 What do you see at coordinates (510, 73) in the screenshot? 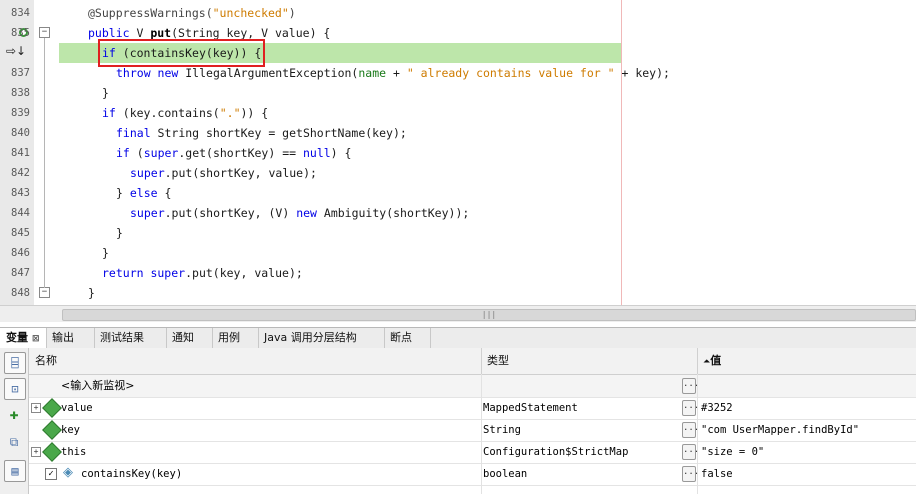
I see `code-token: " already contains value for "` at bounding box center [510, 73].